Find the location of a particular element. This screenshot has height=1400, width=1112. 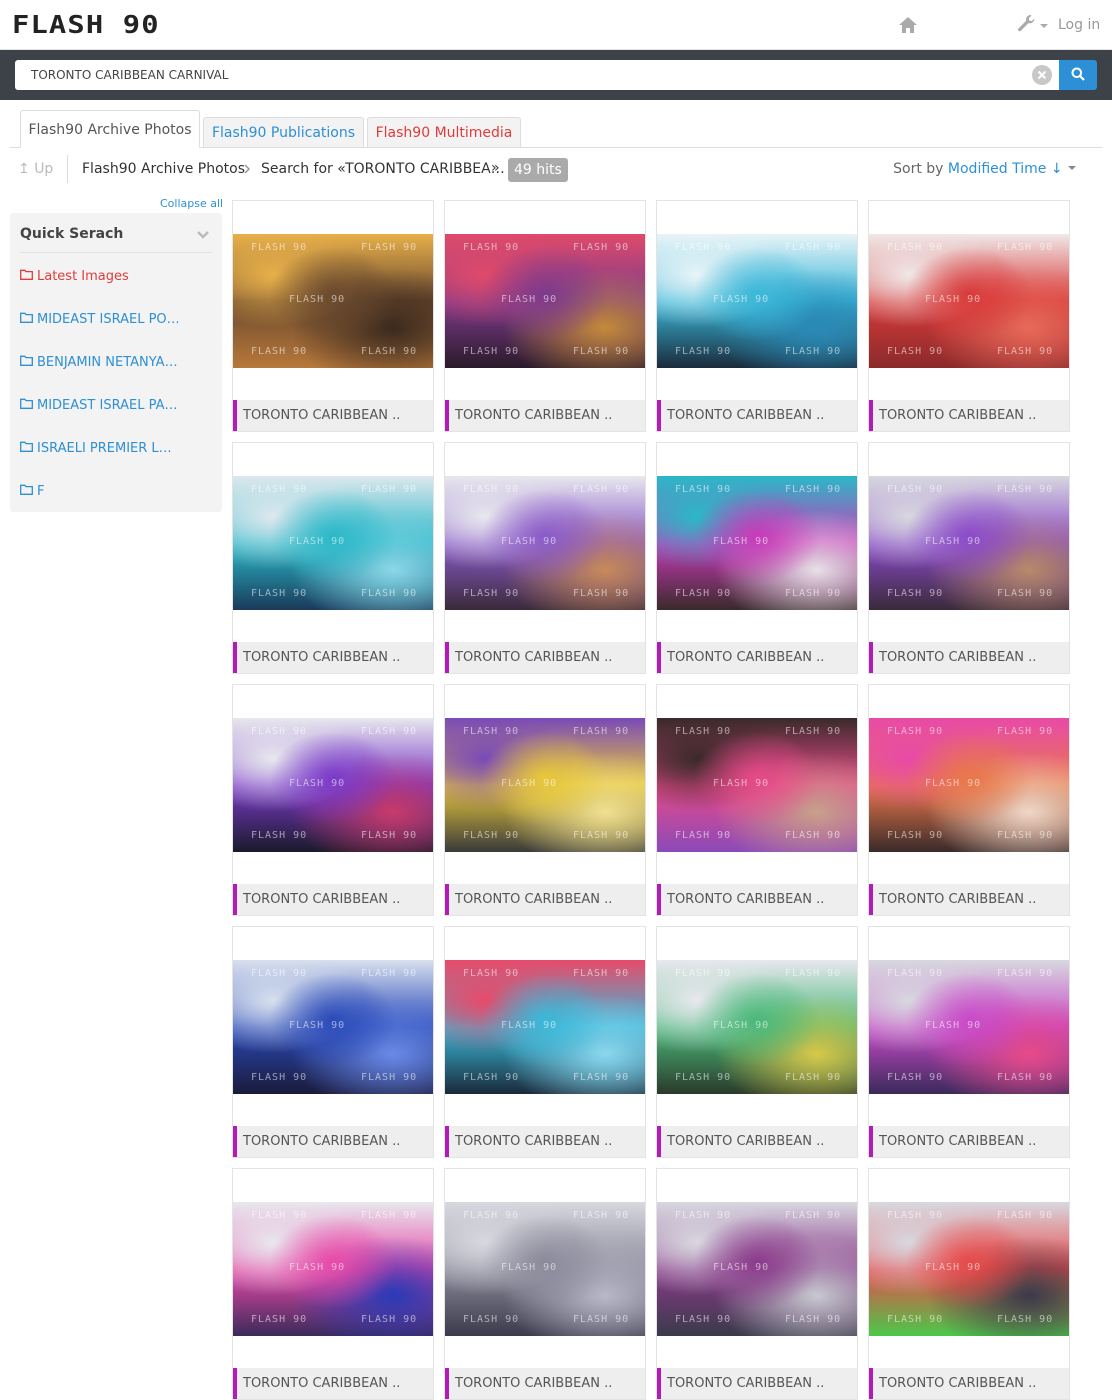

tab-multimedia: Flash90 Multimedia is located at coordinates (444, 132).